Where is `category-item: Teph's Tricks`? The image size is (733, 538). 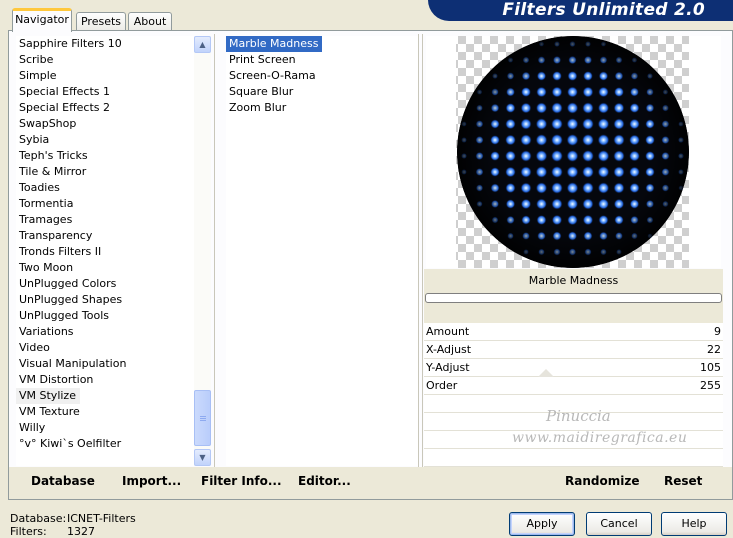 category-item: Teph's Tricks is located at coordinates (105, 156).